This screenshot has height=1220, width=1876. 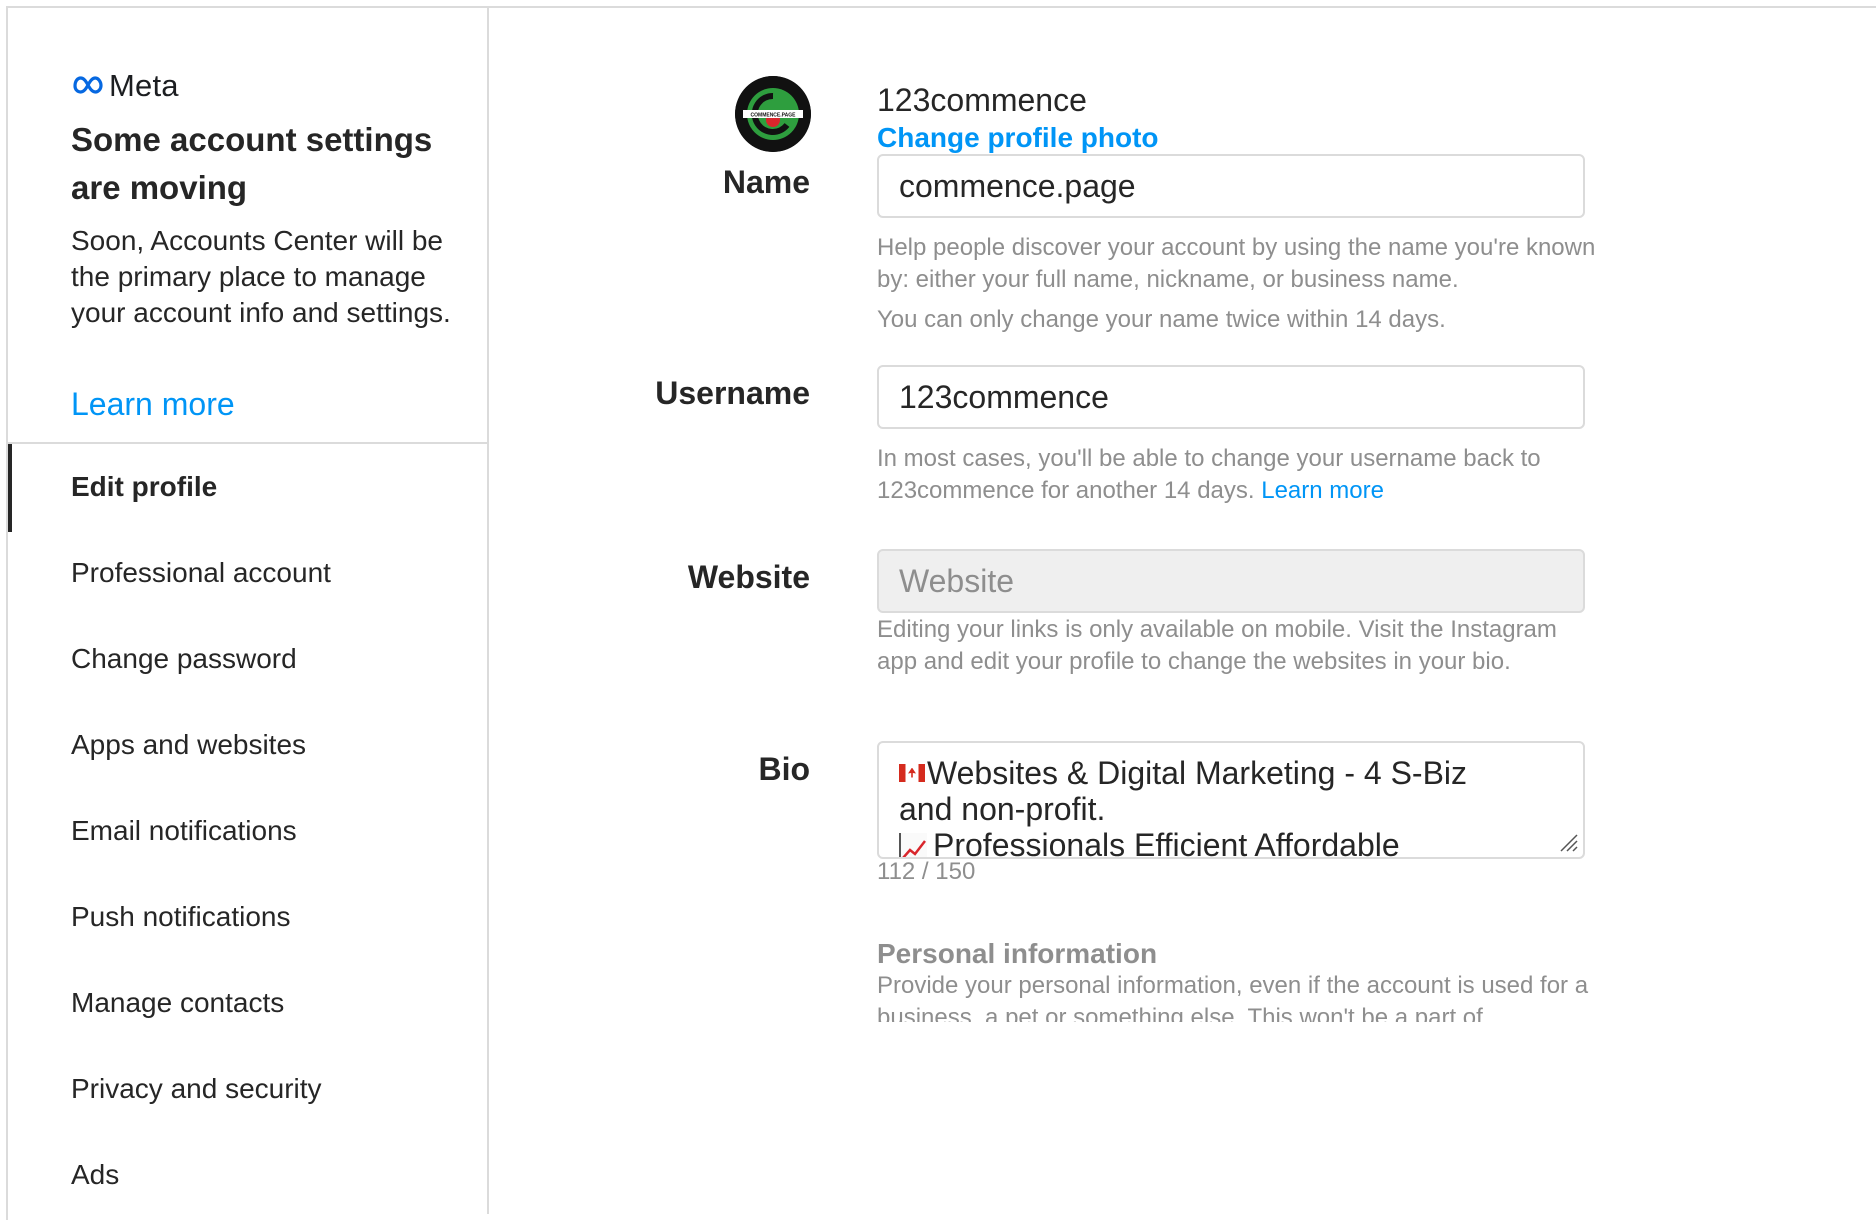 I want to click on notice-title: Some account settings are moving, so click(x=252, y=163).